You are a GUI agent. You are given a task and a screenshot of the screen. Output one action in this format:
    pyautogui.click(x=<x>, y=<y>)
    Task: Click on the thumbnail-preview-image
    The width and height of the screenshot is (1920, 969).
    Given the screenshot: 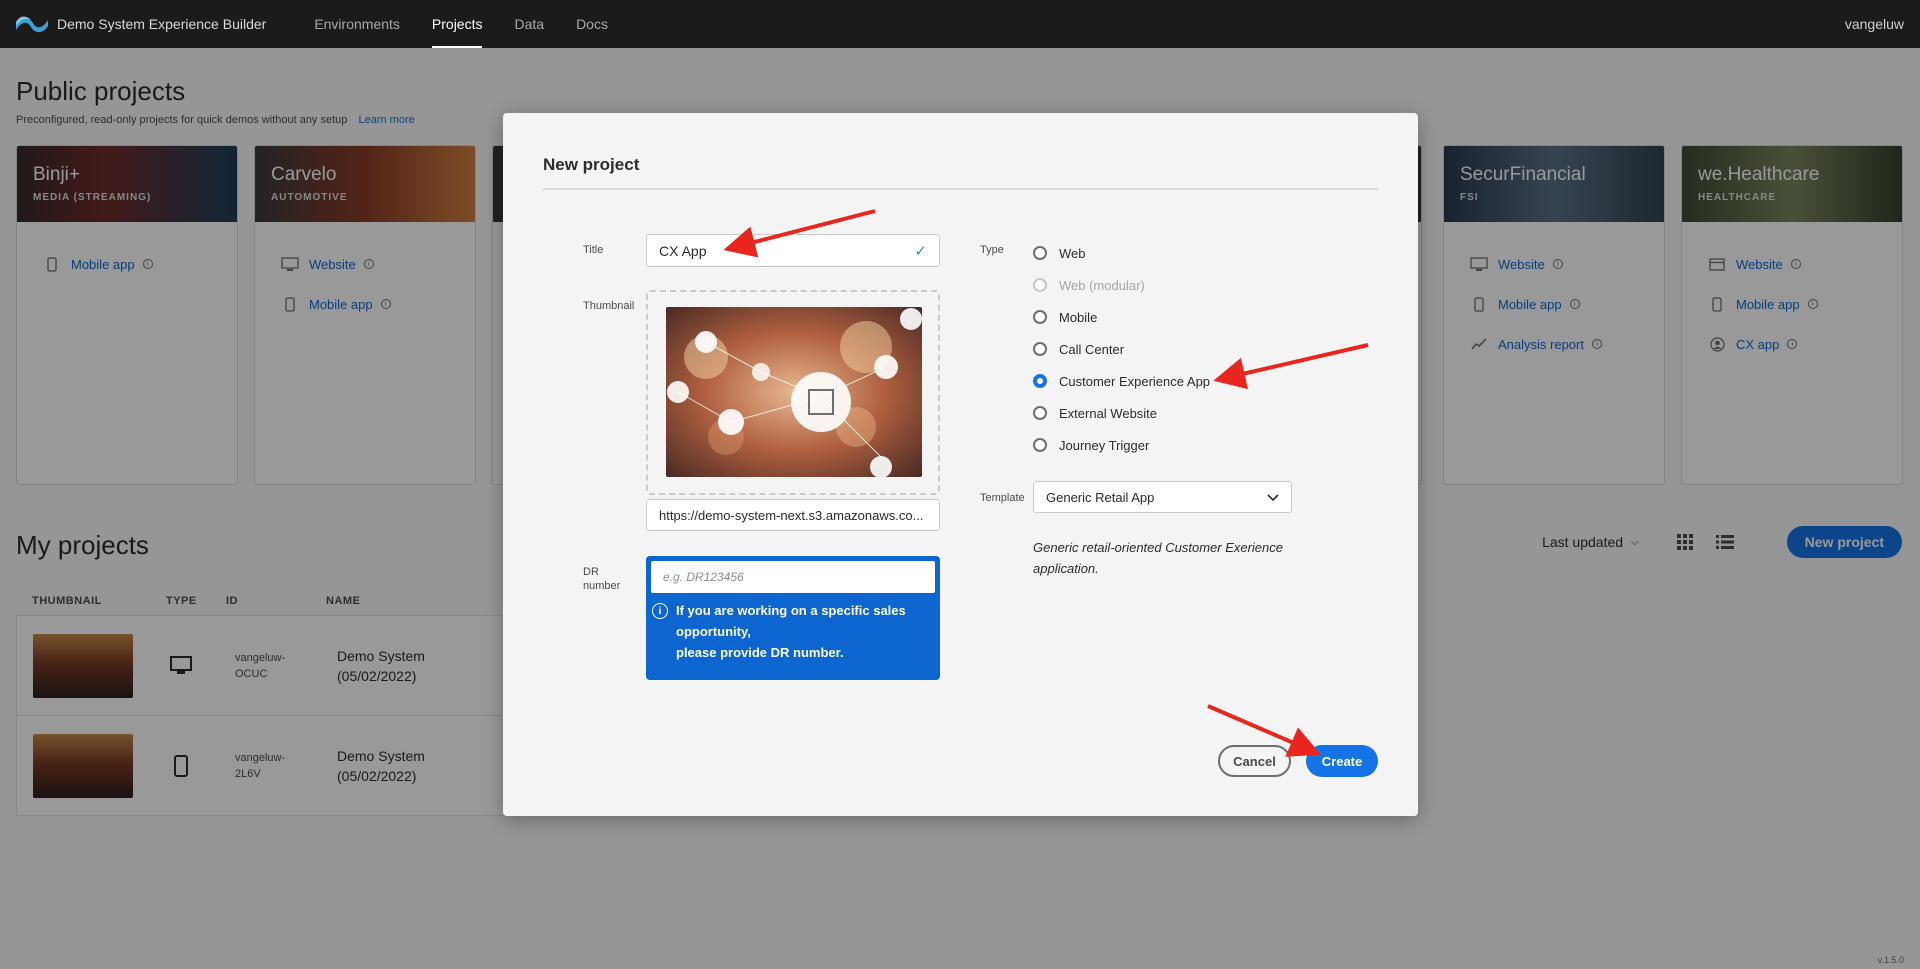 What is the action you would take?
    pyautogui.click(x=794, y=392)
    